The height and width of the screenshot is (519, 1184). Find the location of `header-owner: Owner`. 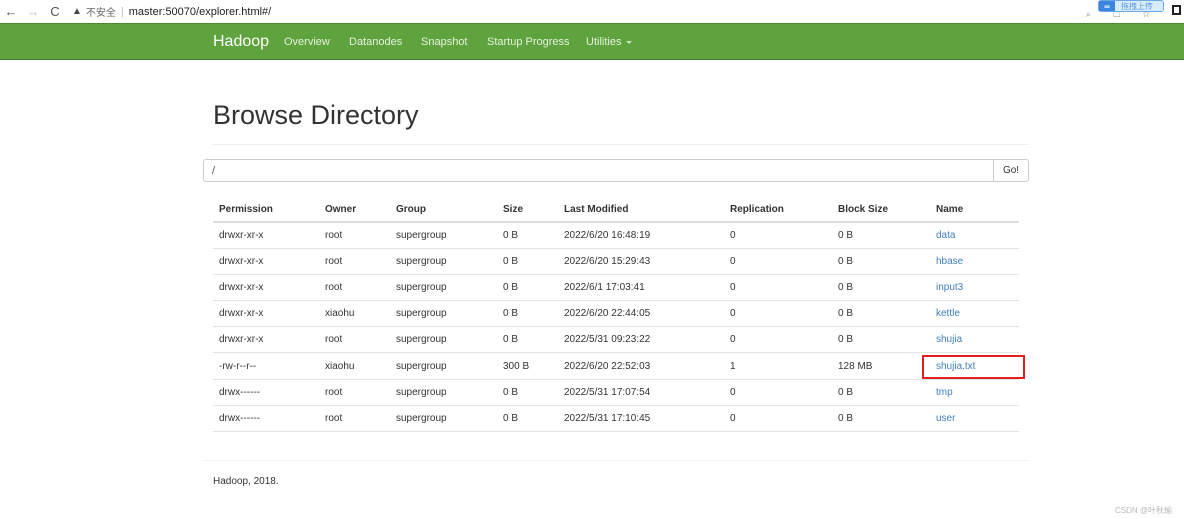

header-owner: Owner is located at coordinates (354, 210).